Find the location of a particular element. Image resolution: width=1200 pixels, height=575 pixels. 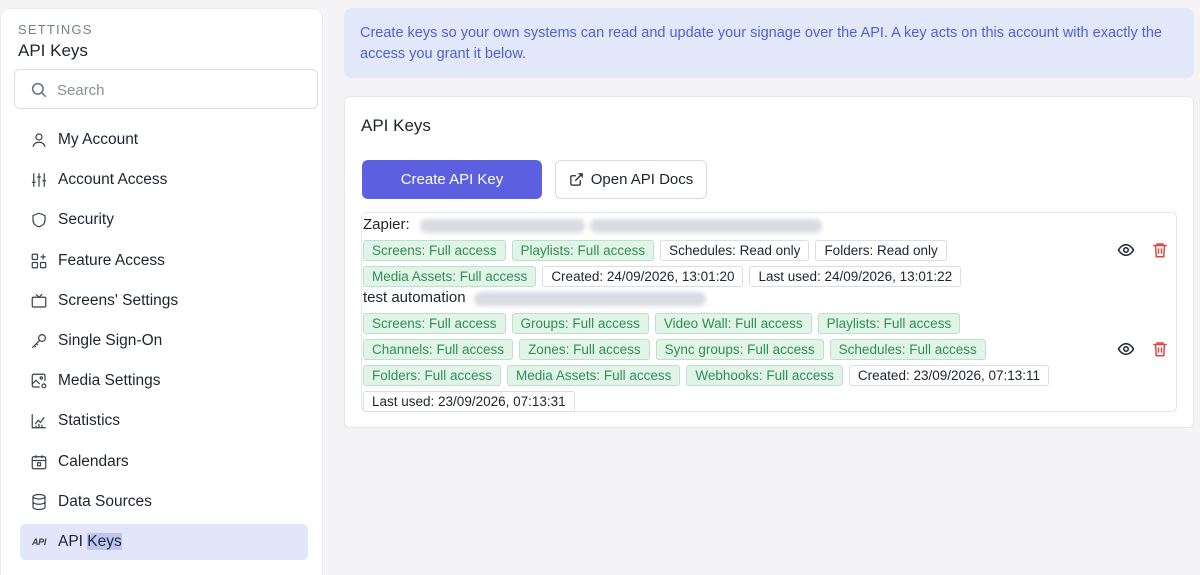

database-icon is located at coordinates (39, 502).